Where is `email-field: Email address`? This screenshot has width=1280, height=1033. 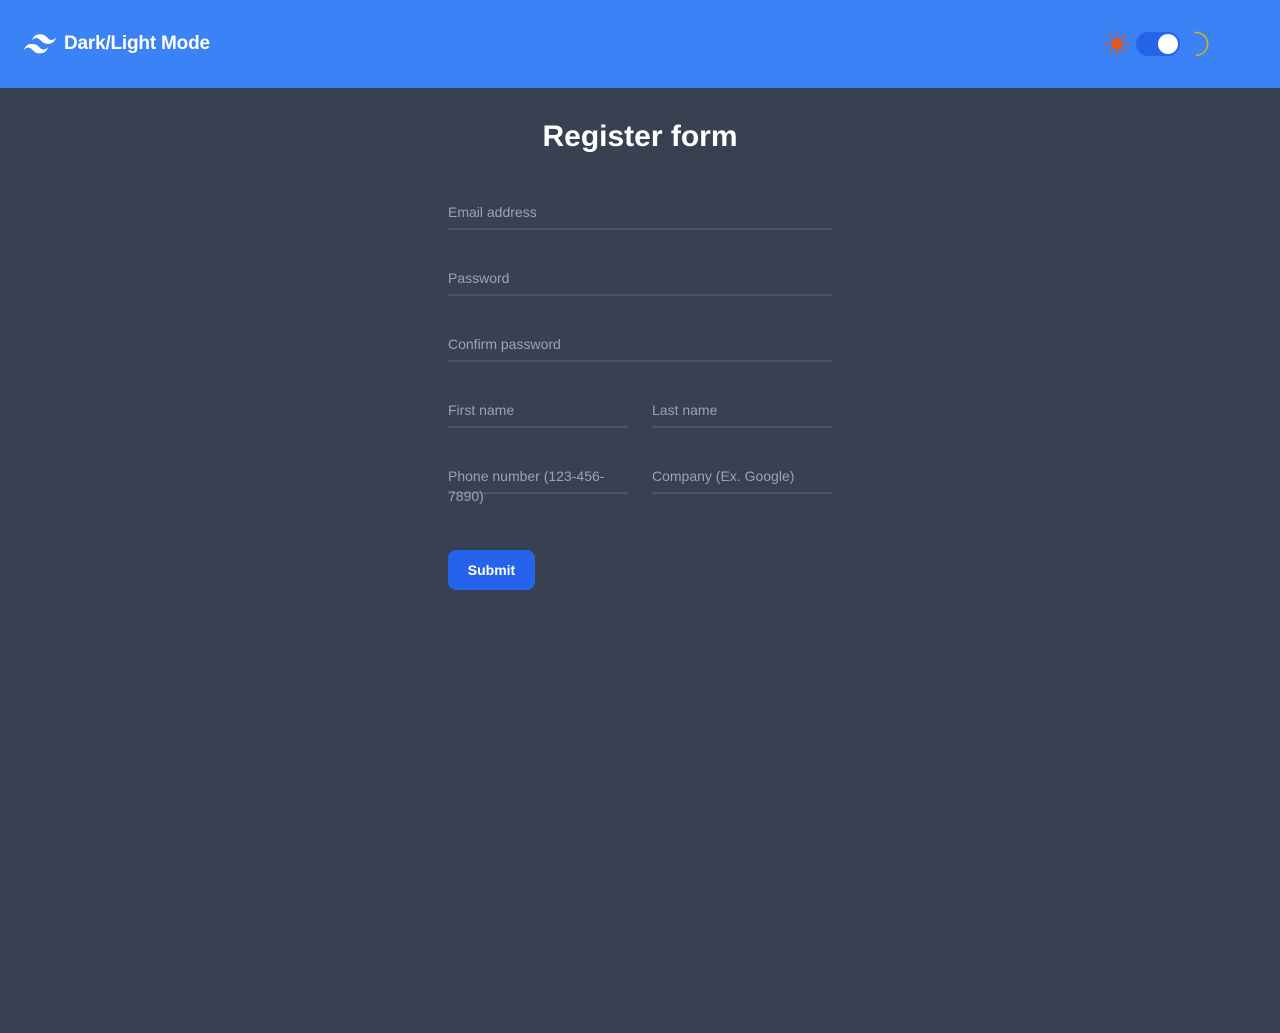
email-field: Email address is located at coordinates (640, 210).